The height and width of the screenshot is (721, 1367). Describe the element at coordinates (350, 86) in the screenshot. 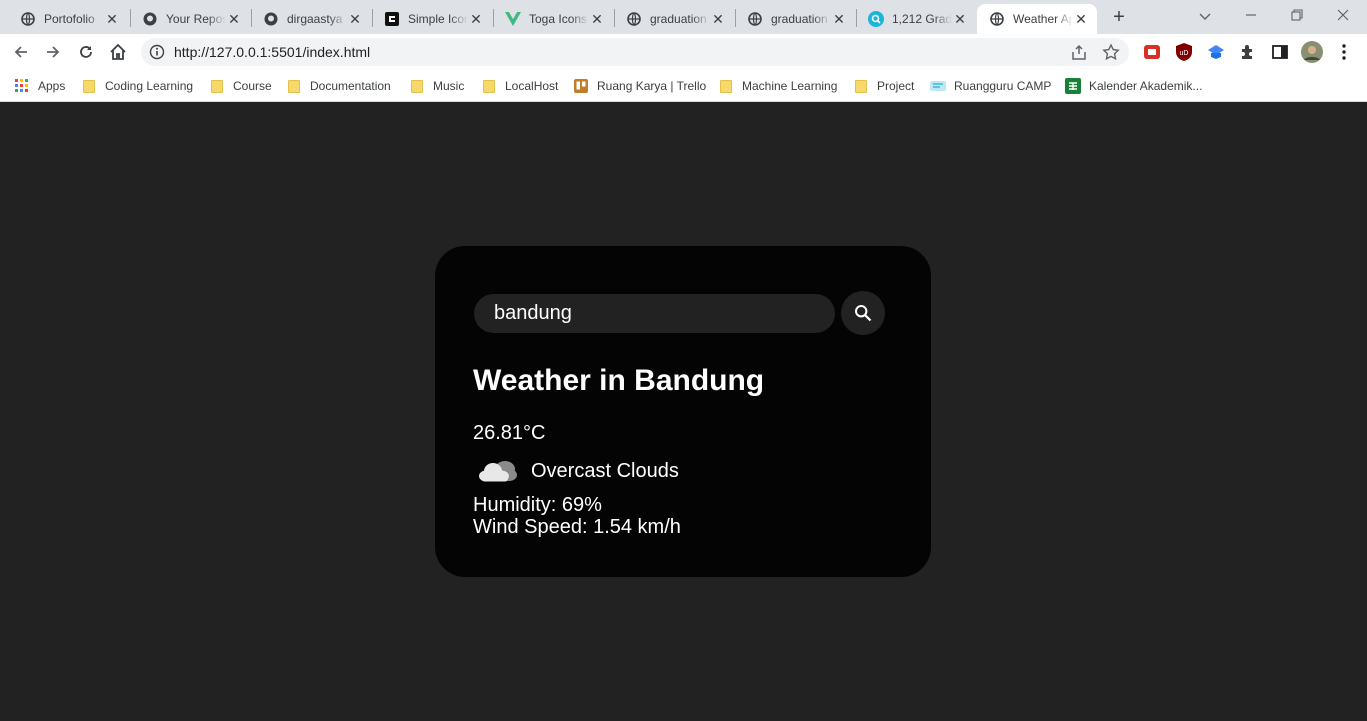

I see `bookmark-label: Documentation` at that location.